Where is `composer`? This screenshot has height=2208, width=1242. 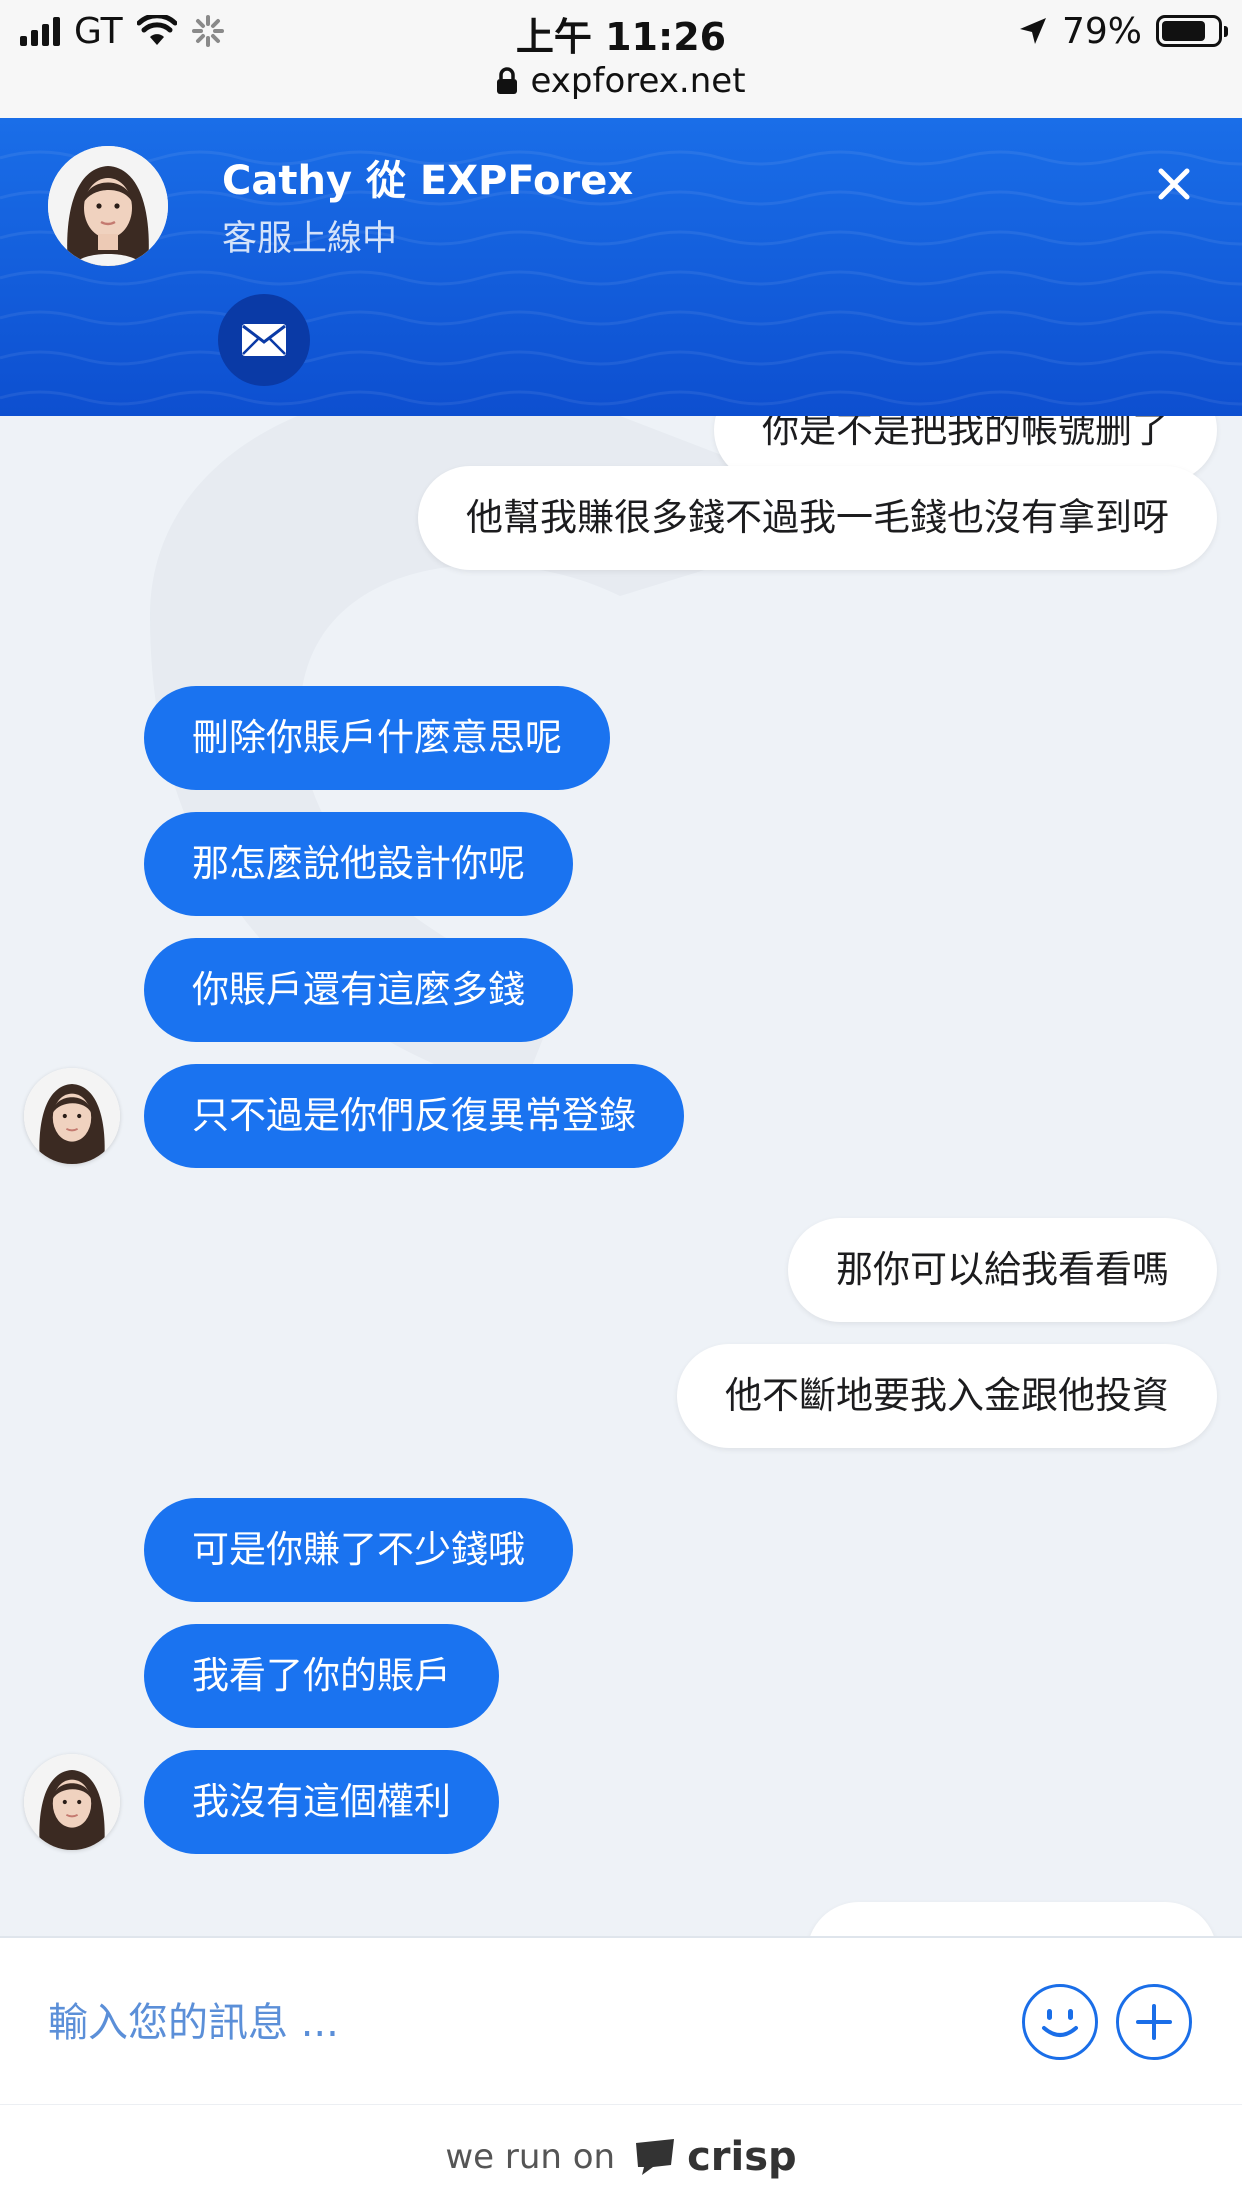
composer is located at coordinates (621, 2020).